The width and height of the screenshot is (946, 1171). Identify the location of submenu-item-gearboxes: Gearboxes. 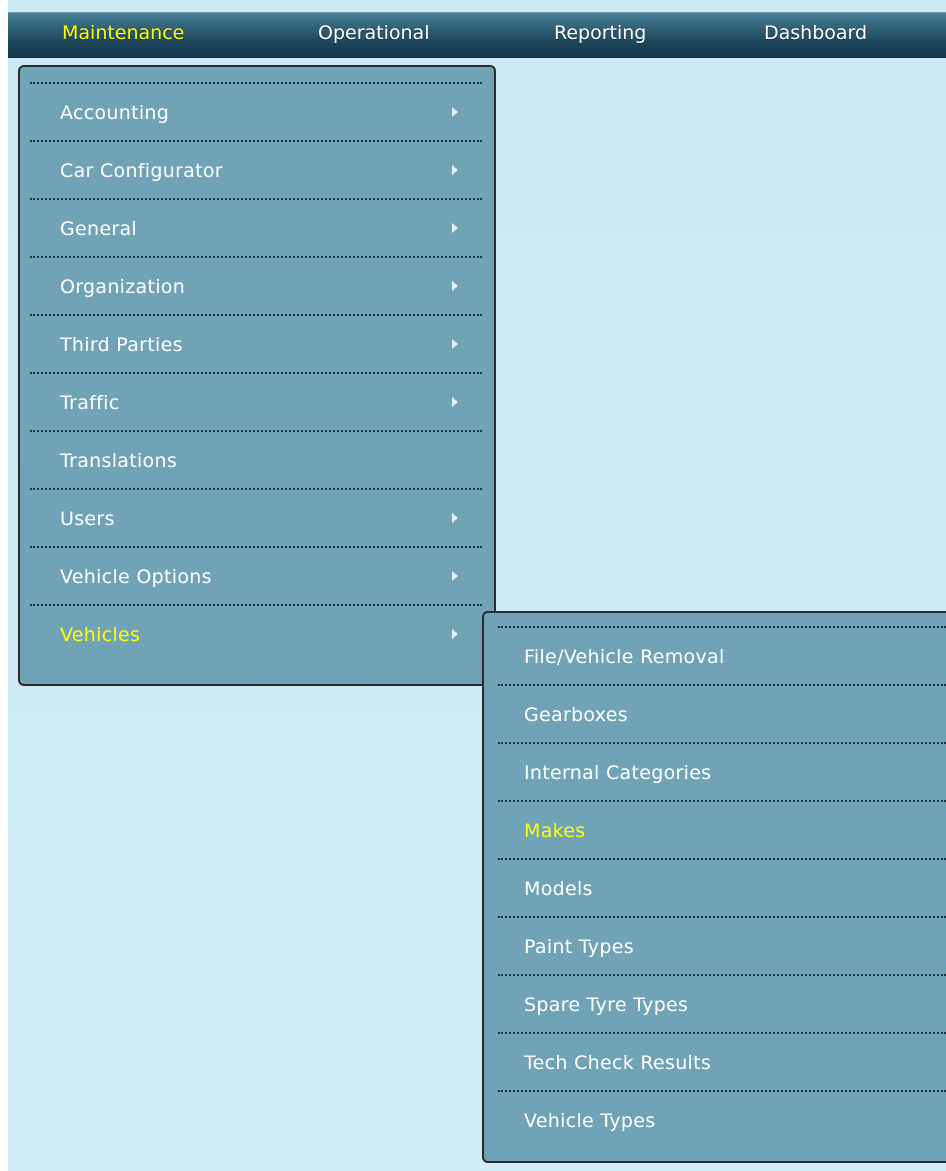
(722, 713).